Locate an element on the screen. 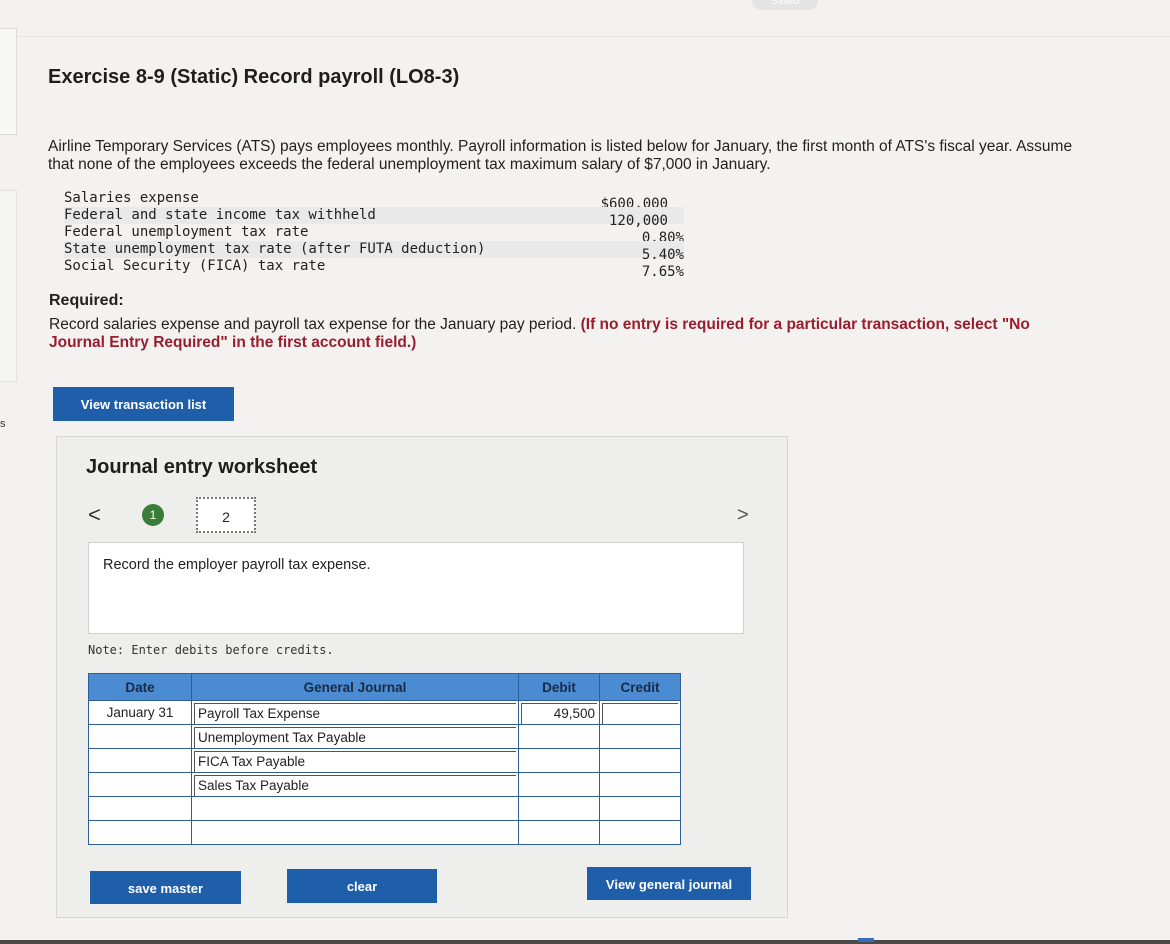 This screenshot has height=944, width=1170. table-row: FICA Tax Payable is located at coordinates (384, 760).